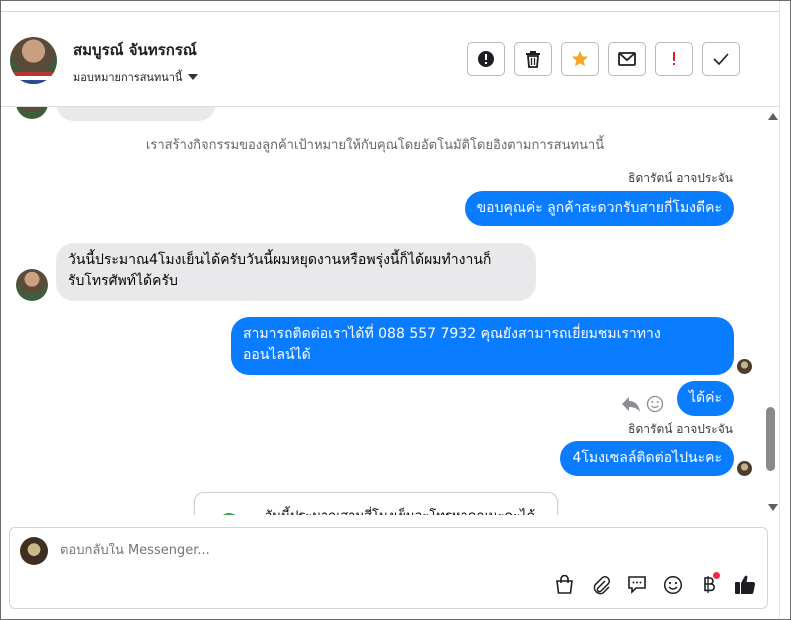  I want to click on payment-icon, so click(708, 584).